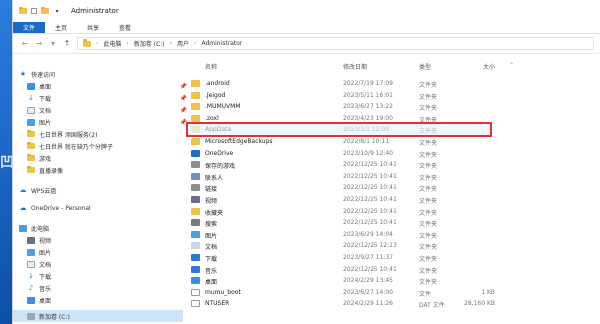  I want to click on sidebar-pc-downloads: ↓ 下载, so click(112, 276).